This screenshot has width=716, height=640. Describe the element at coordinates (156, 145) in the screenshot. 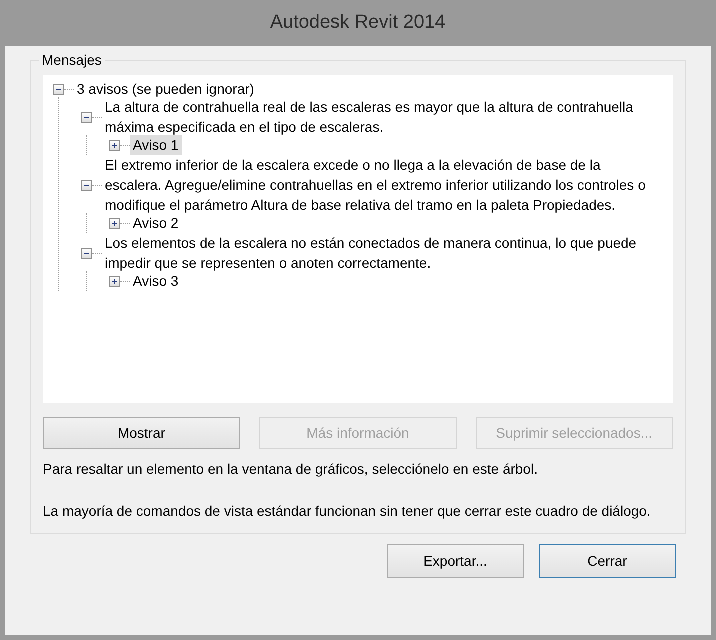

I see `tree-item: Aviso 1` at that location.